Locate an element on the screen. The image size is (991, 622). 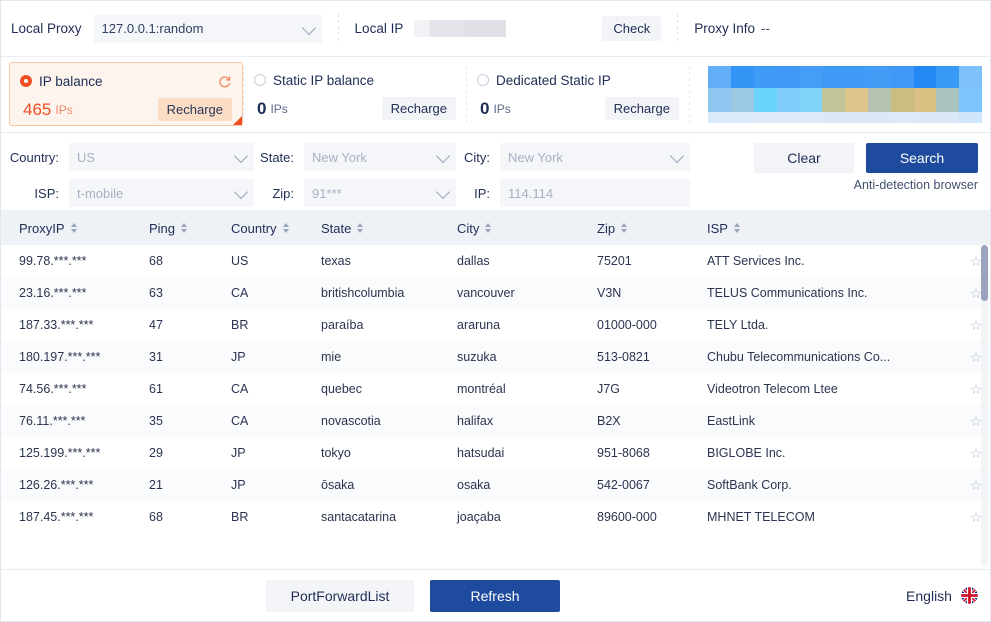
proxy-table-head: ProxyIP Ping Country State City Zip ISP is located at coordinates (495, 228).